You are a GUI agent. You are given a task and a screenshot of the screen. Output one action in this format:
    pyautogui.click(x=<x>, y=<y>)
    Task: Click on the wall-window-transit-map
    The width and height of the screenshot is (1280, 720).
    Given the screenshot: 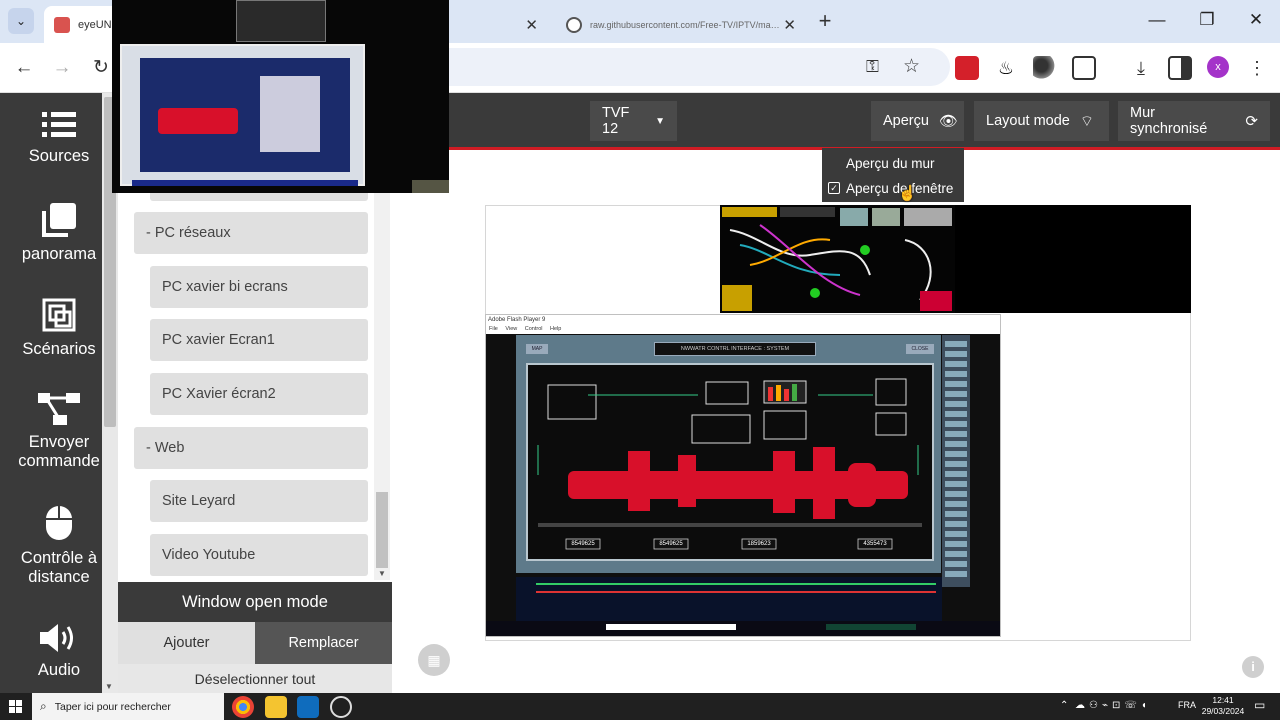 What is the action you would take?
    pyautogui.click(x=837, y=259)
    